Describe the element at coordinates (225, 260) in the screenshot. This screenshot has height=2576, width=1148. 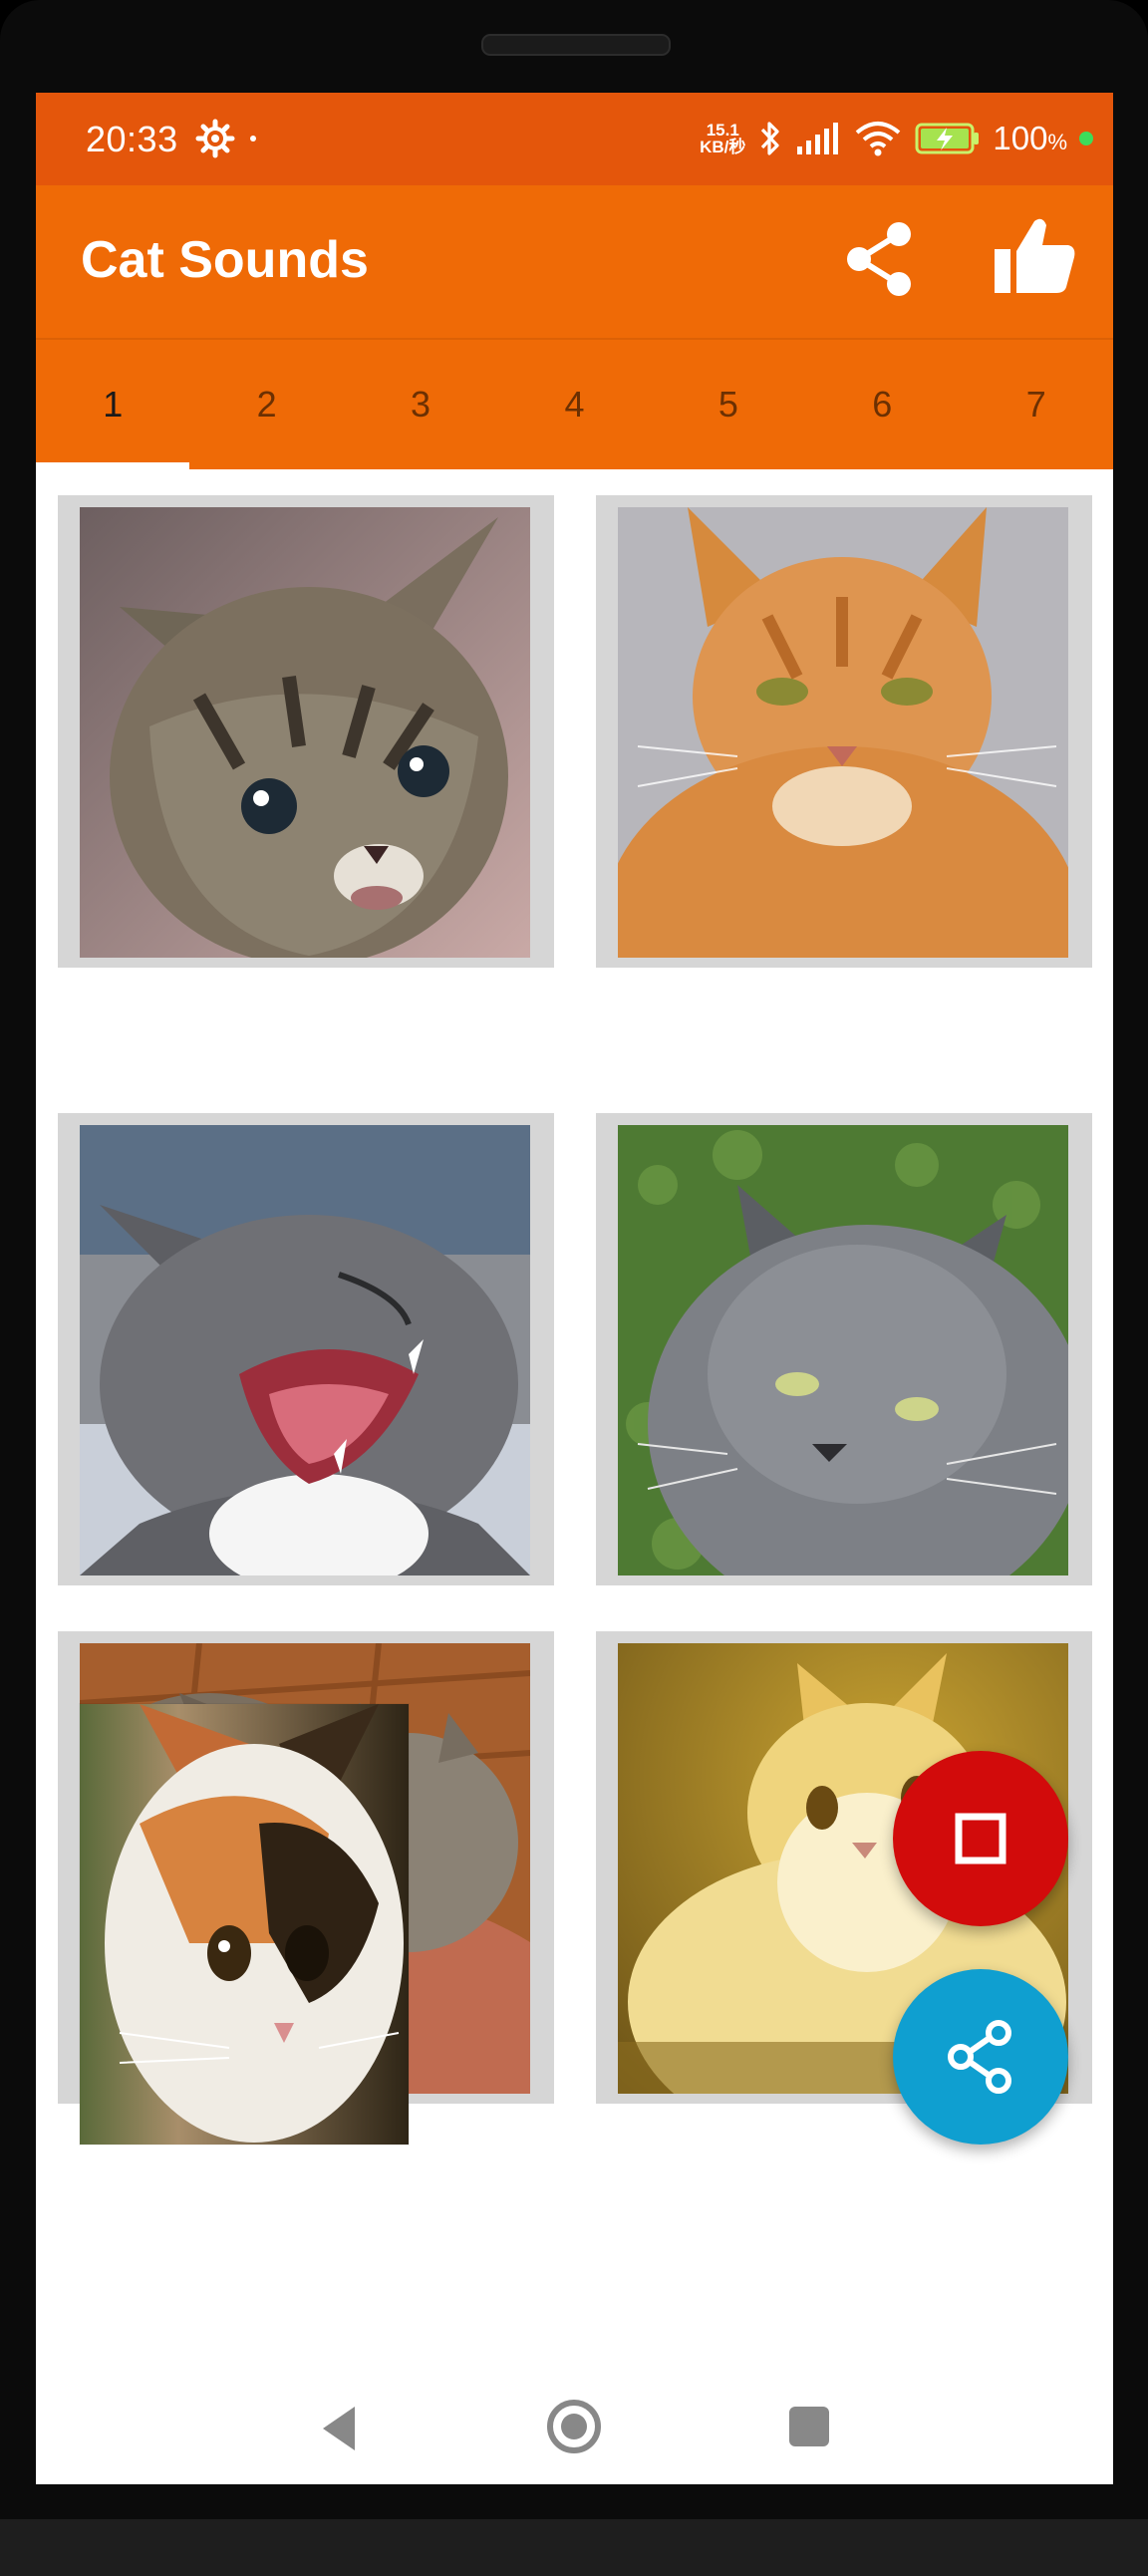
I see `app-title: Cat Sounds` at that location.